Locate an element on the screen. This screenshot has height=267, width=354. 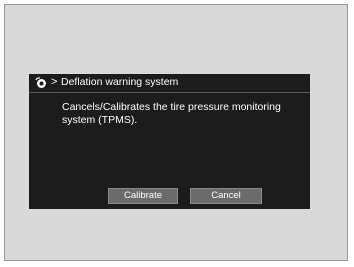
page-title: Deflation warning system is located at coordinates (120, 82).